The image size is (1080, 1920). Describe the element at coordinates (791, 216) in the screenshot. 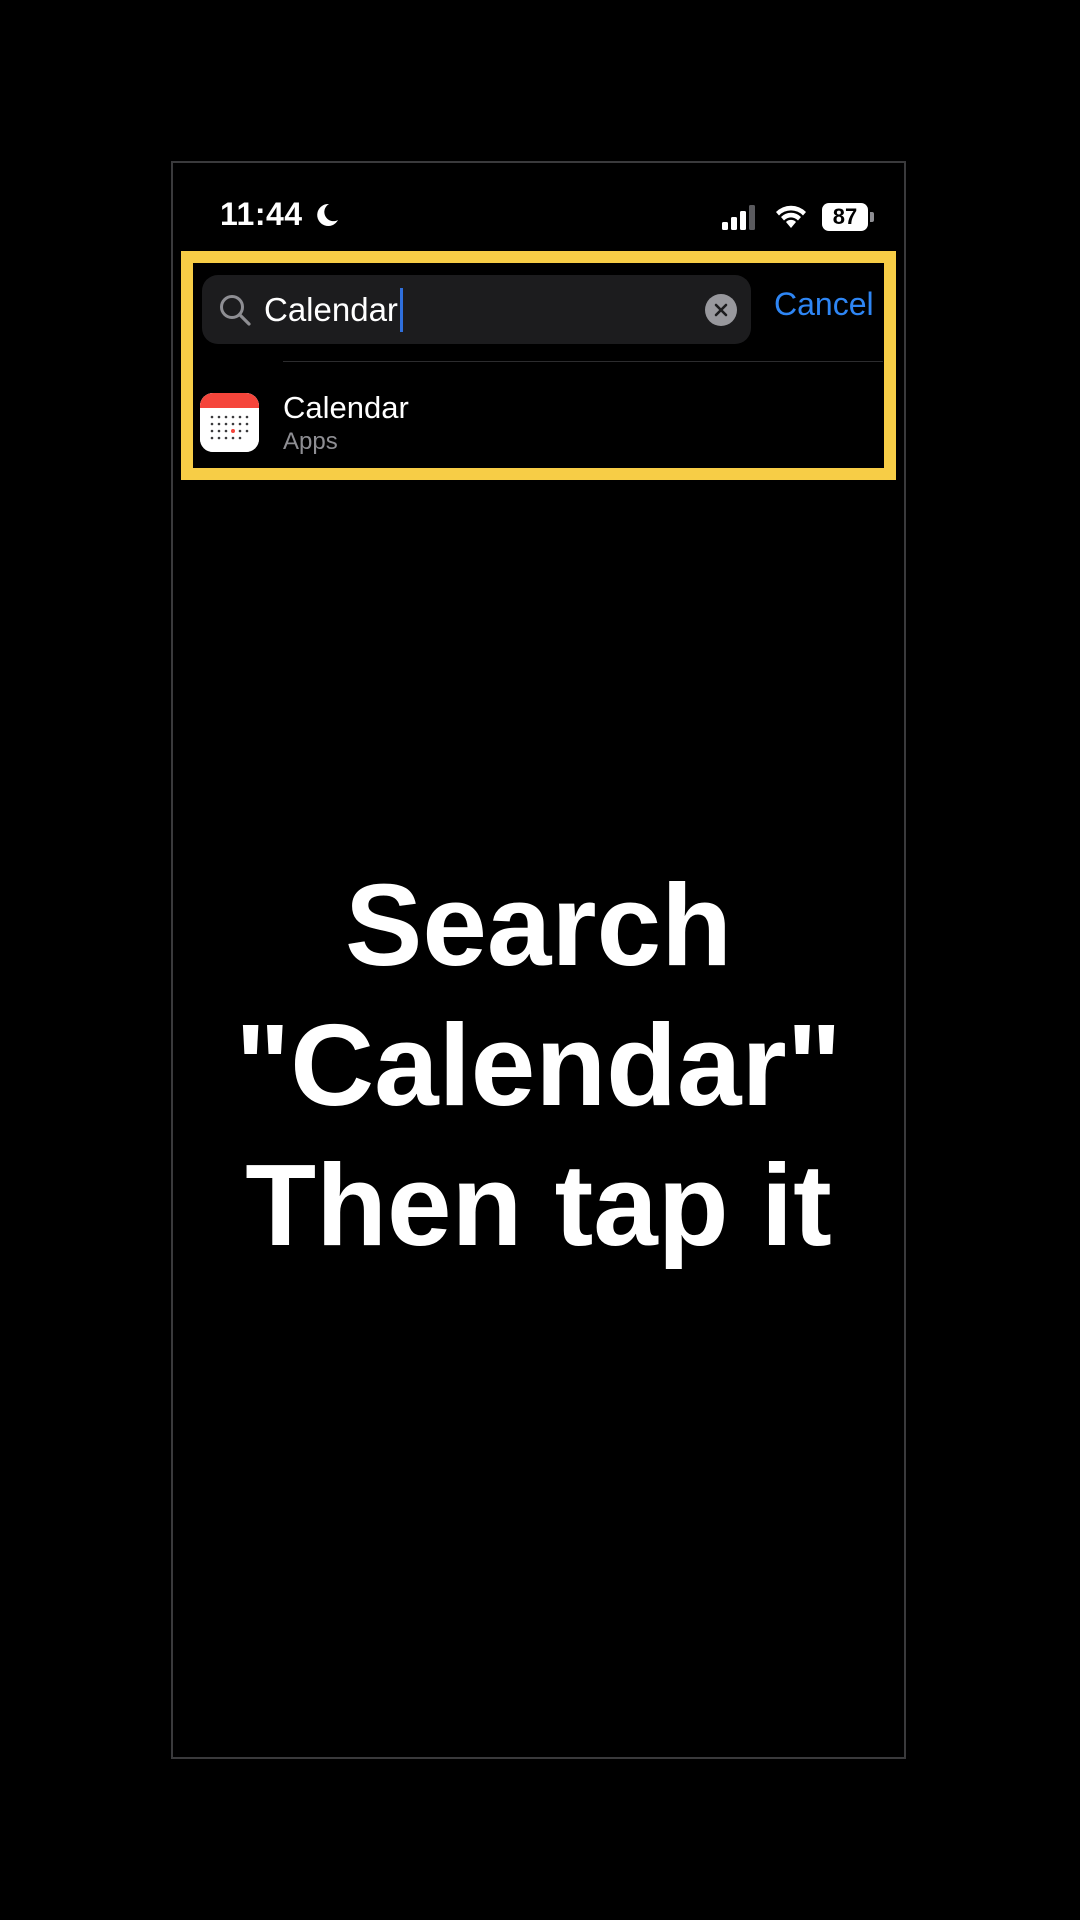

I see `wifi-icon` at that location.